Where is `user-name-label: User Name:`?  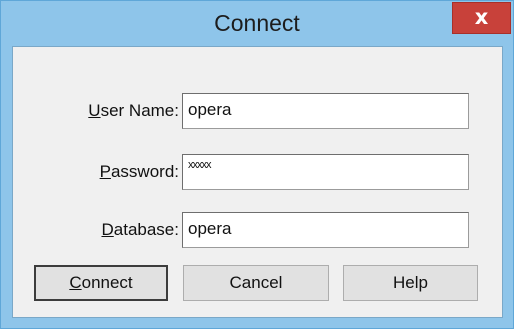
user-name-label: User Name: is located at coordinates (133, 110).